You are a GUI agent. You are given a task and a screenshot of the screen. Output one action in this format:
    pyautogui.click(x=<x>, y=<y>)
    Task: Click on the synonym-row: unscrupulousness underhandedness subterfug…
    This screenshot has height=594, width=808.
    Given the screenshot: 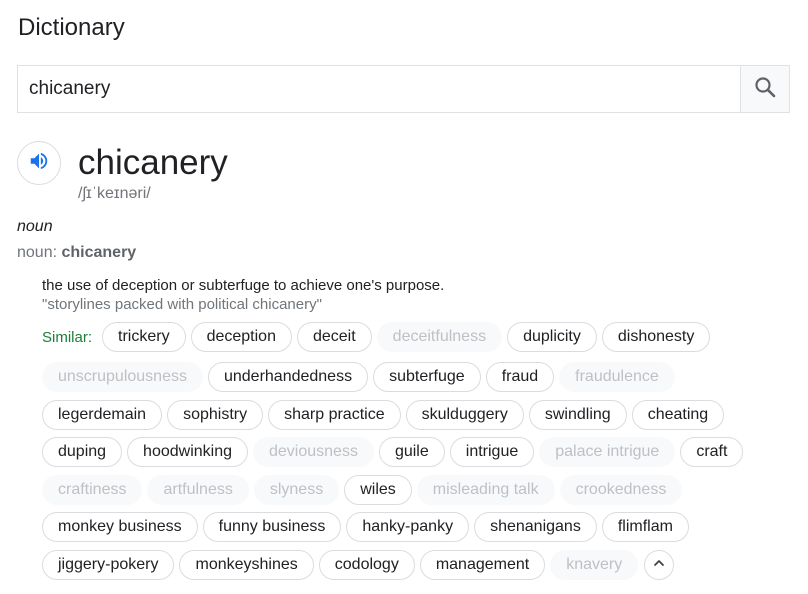 What is the action you would take?
    pyautogui.click(x=361, y=377)
    